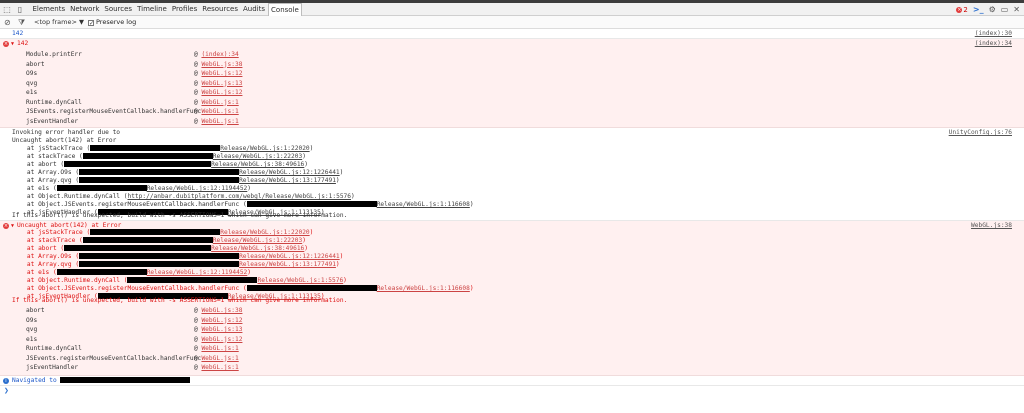  I want to click on close-icon: ✕, so click(1016, 9).